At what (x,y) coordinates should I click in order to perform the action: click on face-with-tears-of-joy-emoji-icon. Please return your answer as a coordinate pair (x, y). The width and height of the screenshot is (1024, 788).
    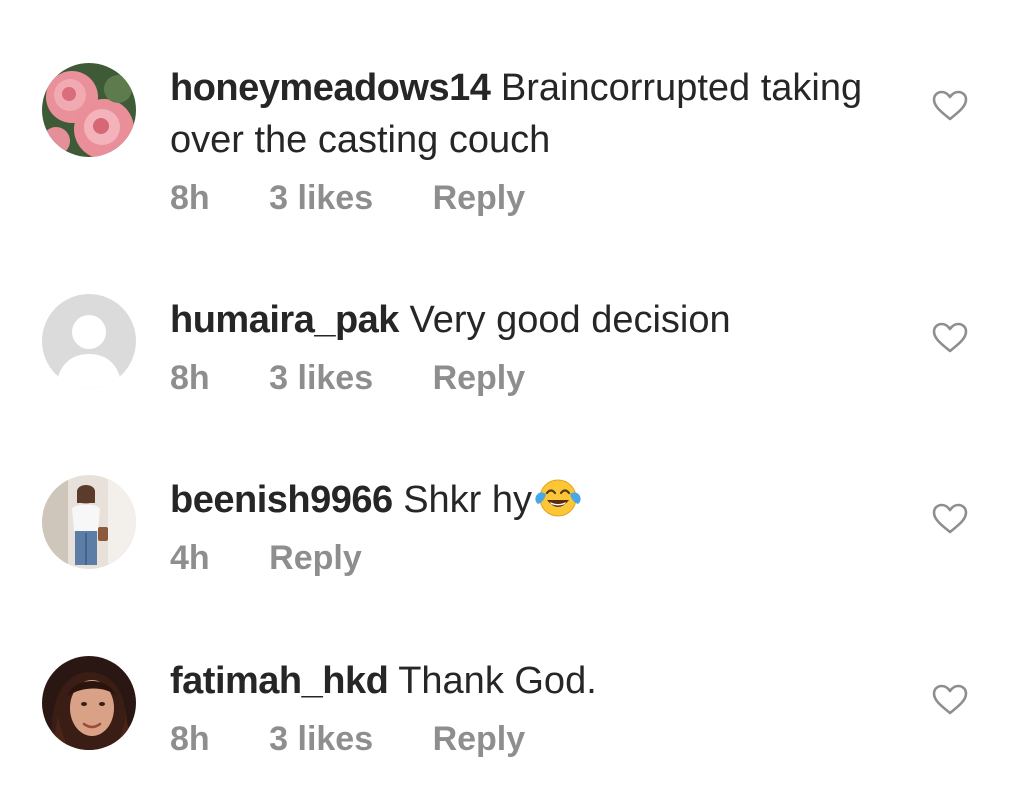
    Looking at the image, I should click on (558, 498).